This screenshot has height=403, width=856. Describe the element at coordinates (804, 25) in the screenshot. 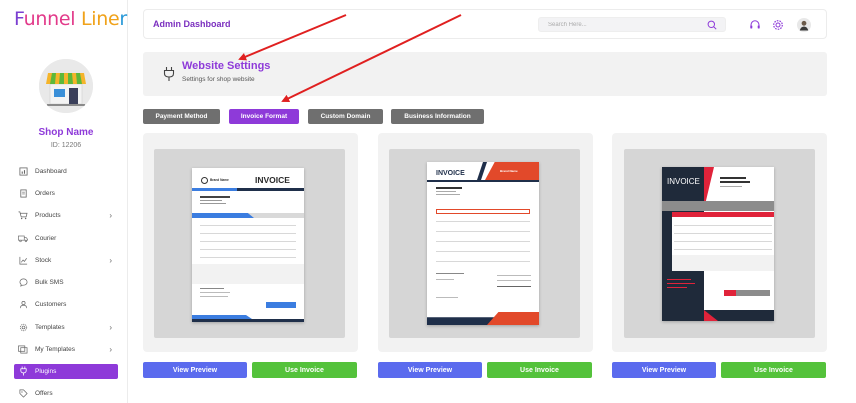

I see `user-avatar-icon` at that location.